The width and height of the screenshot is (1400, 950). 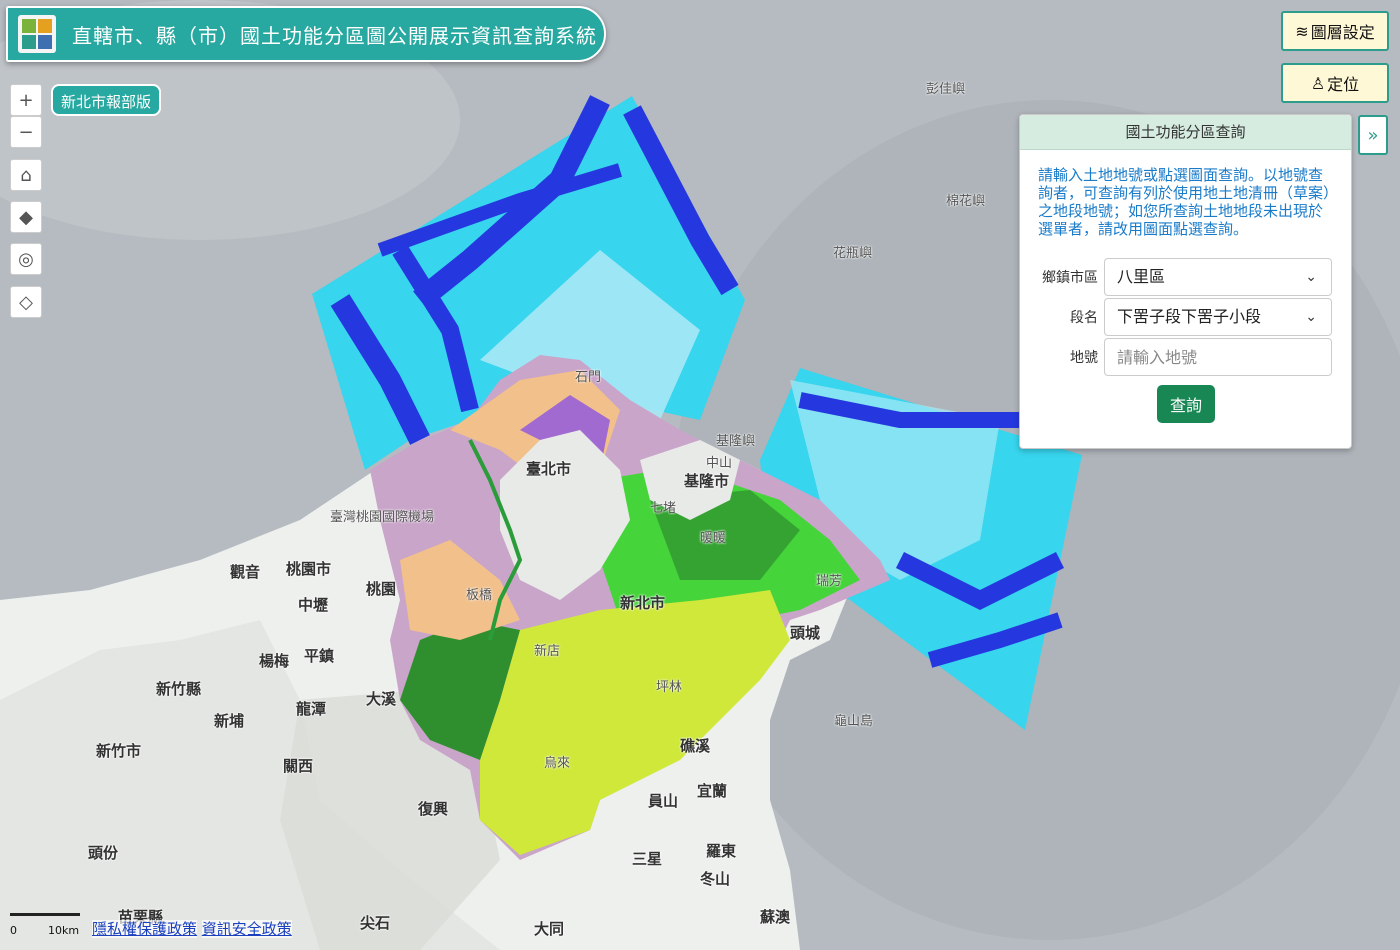 I want to click on section-value: 下罟子段下罟子小段, so click(x=1189, y=316).